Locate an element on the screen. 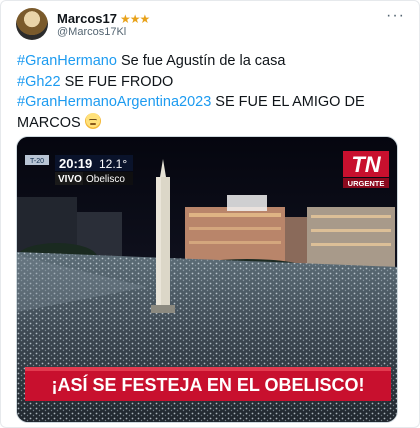 This screenshot has width=420, height=428. tweet-line-1: #GranHermano Se fue Agustín de la casa is located at coordinates (151, 61).